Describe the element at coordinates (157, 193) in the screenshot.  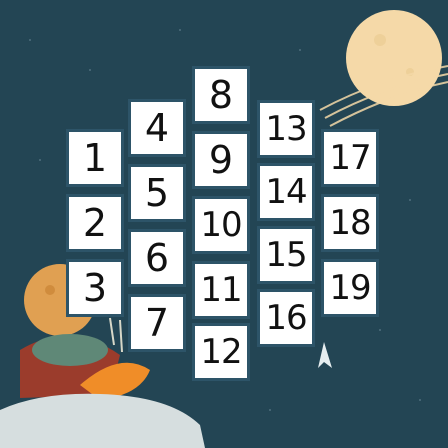
I see `puzzle-tile-5: 5` at that location.